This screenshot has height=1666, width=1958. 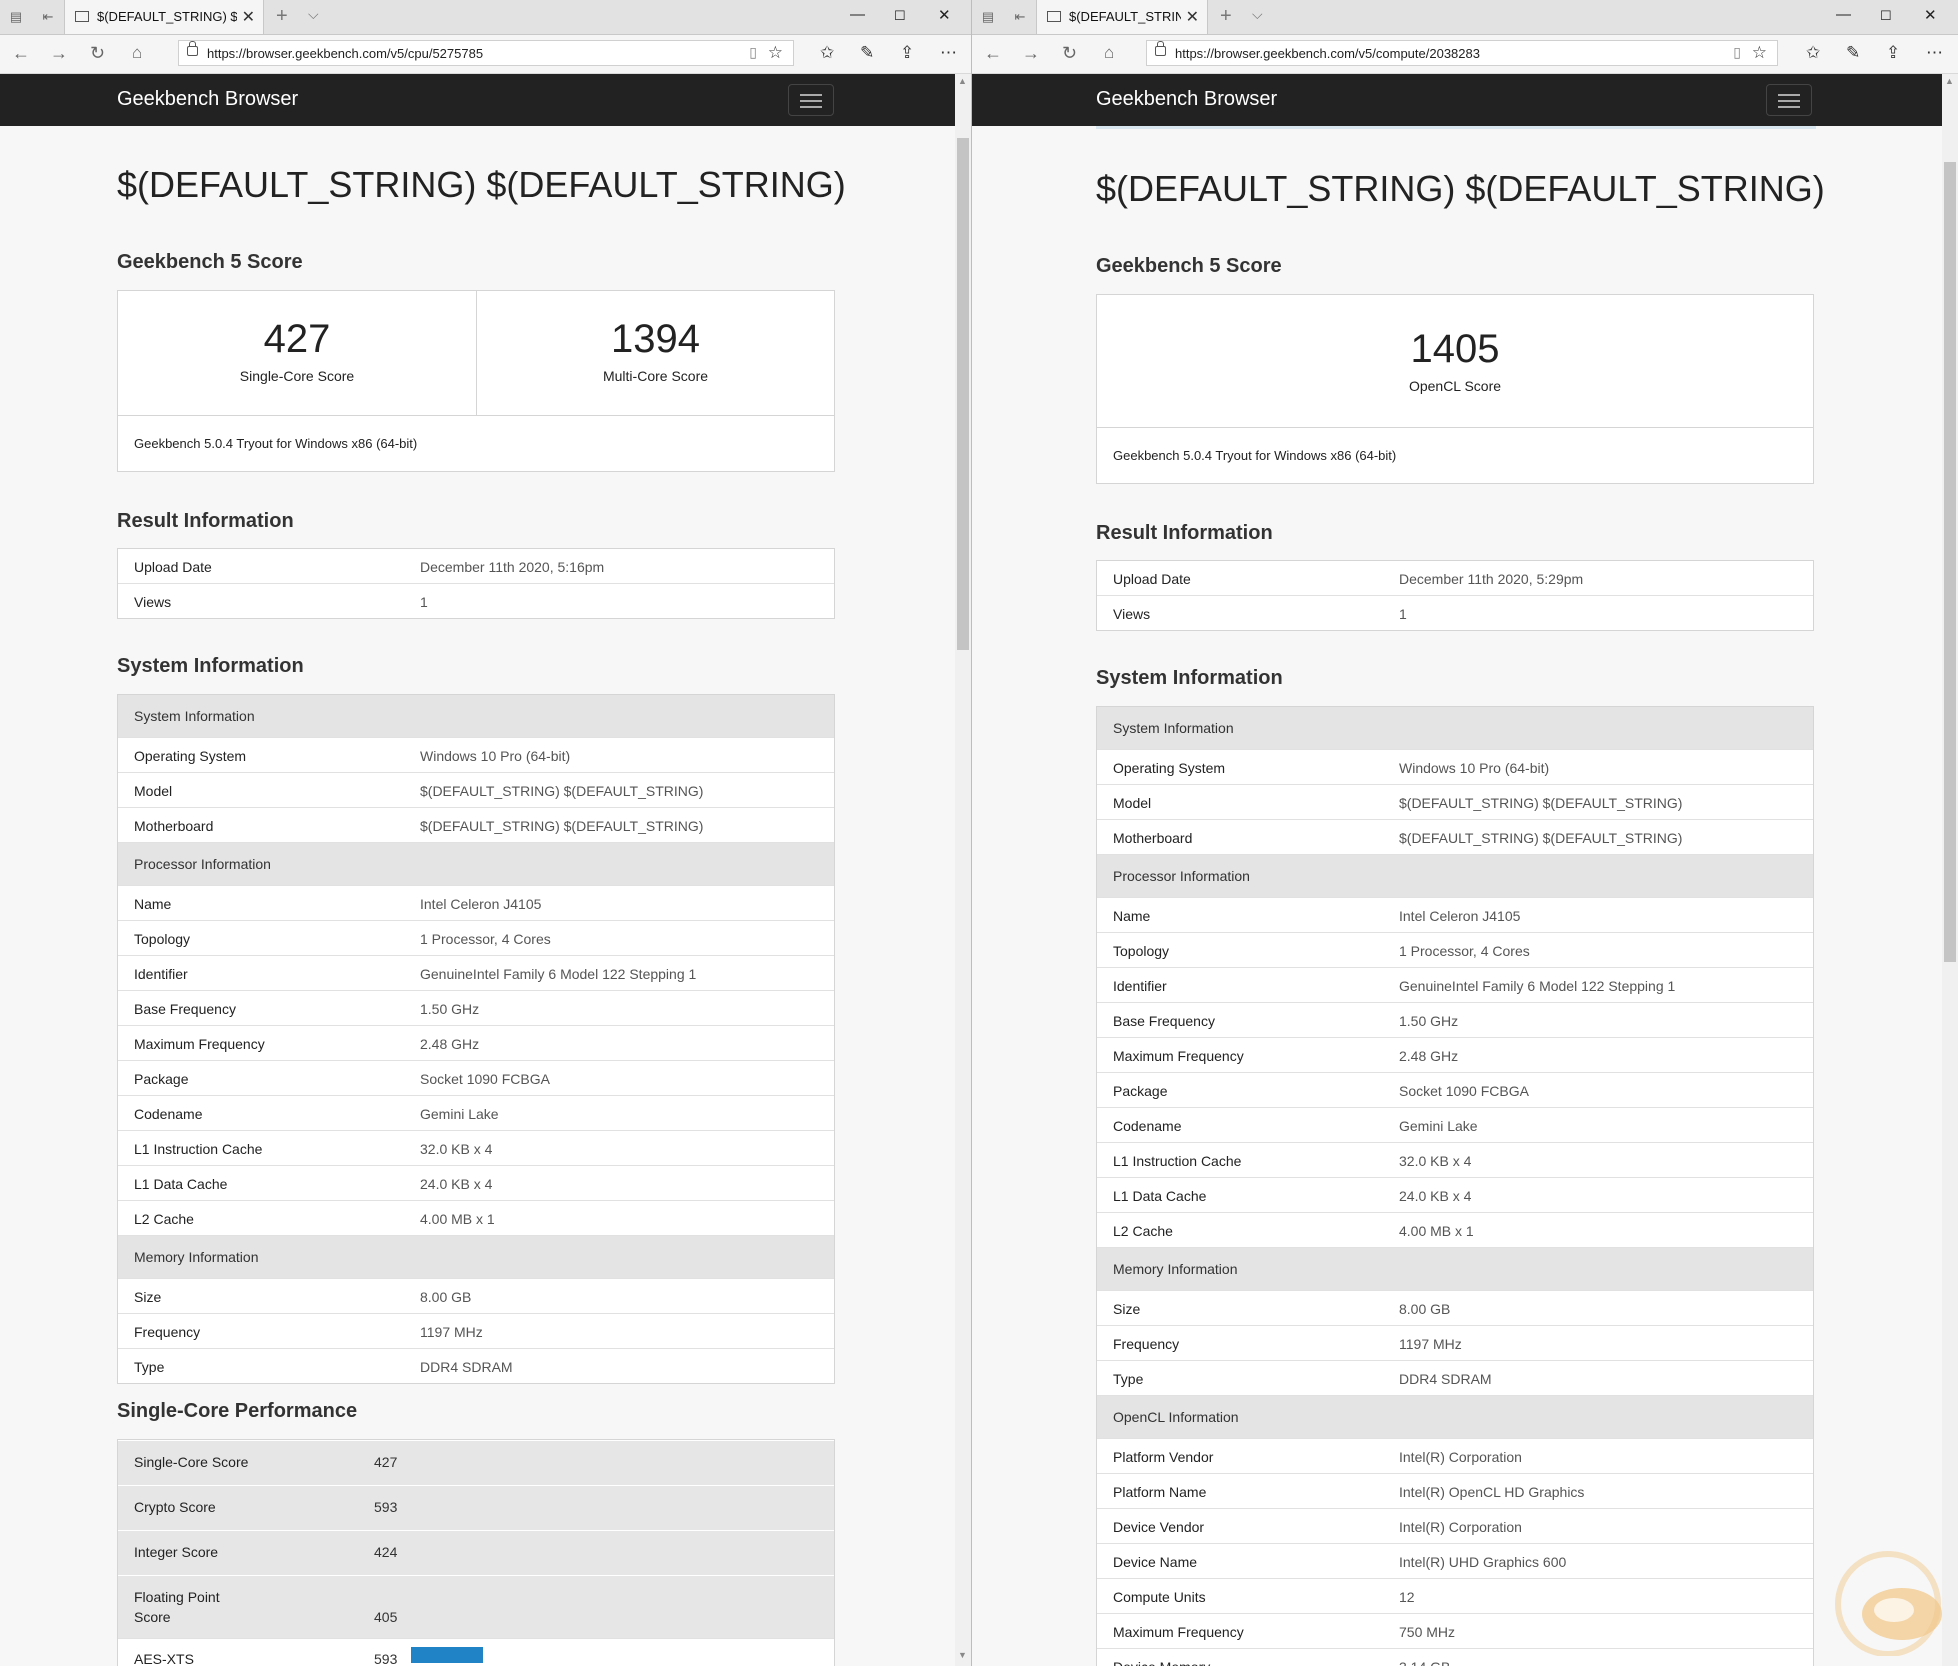 I want to click on table-row: Operating System Windows 10 Pro (64-bit), so click(x=476, y=754).